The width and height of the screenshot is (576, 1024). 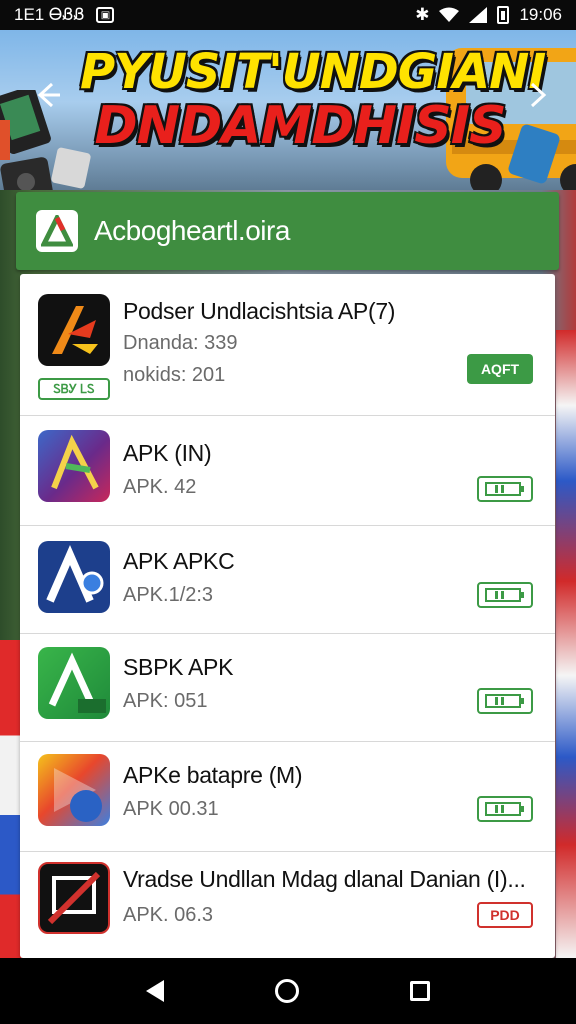 I want to click on bluetooth-icon: ✱, so click(x=422, y=14).